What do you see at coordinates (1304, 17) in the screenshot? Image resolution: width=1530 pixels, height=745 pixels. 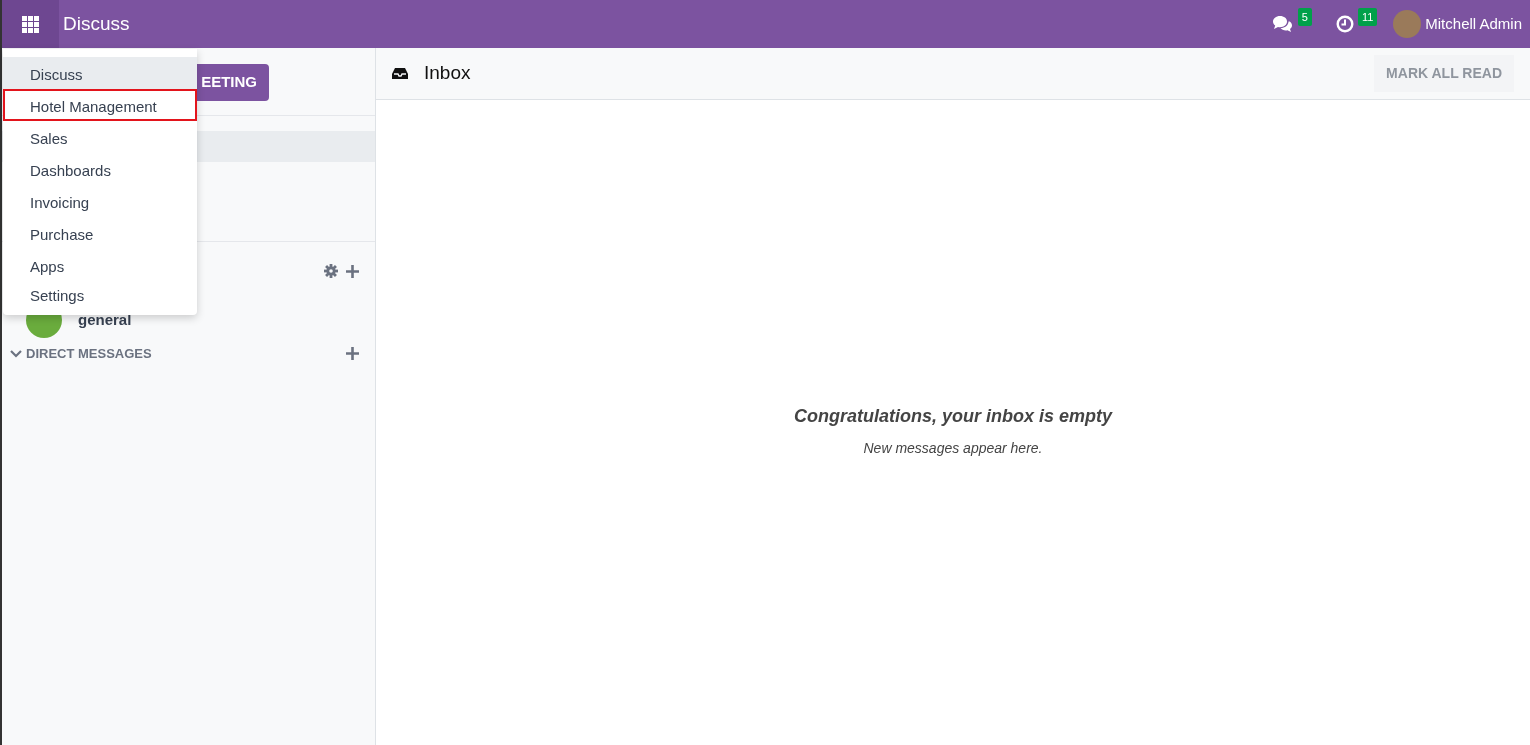 I see `count-badge: 5` at bounding box center [1304, 17].